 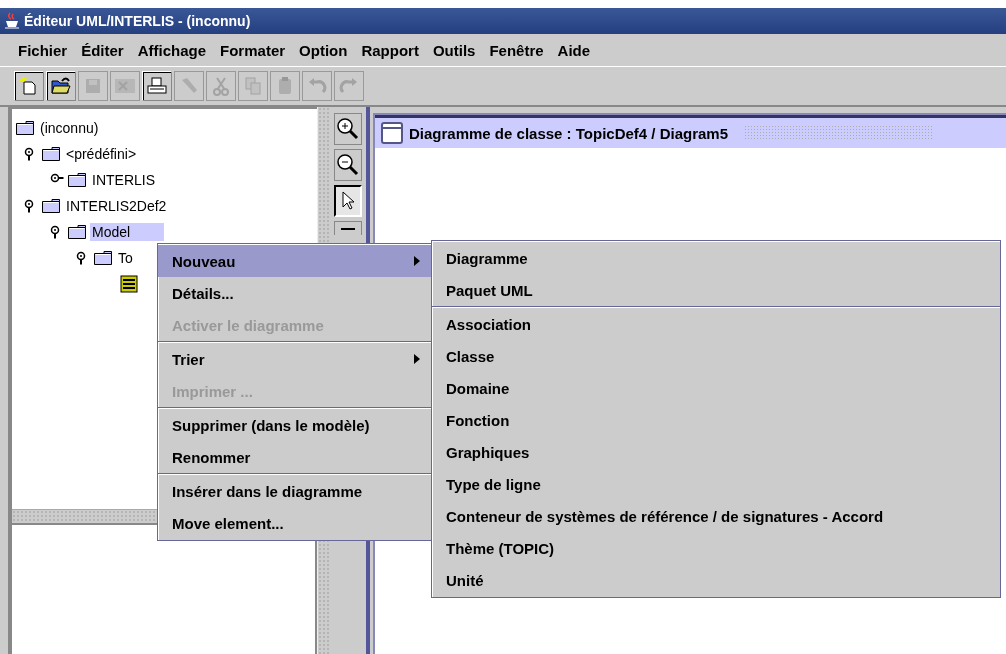 What do you see at coordinates (568, 133) in the screenshot?
I see `diagram-window-title: Diagramme de classe : TopicDef4 / Diagram5` at bounding box center [568, 133].